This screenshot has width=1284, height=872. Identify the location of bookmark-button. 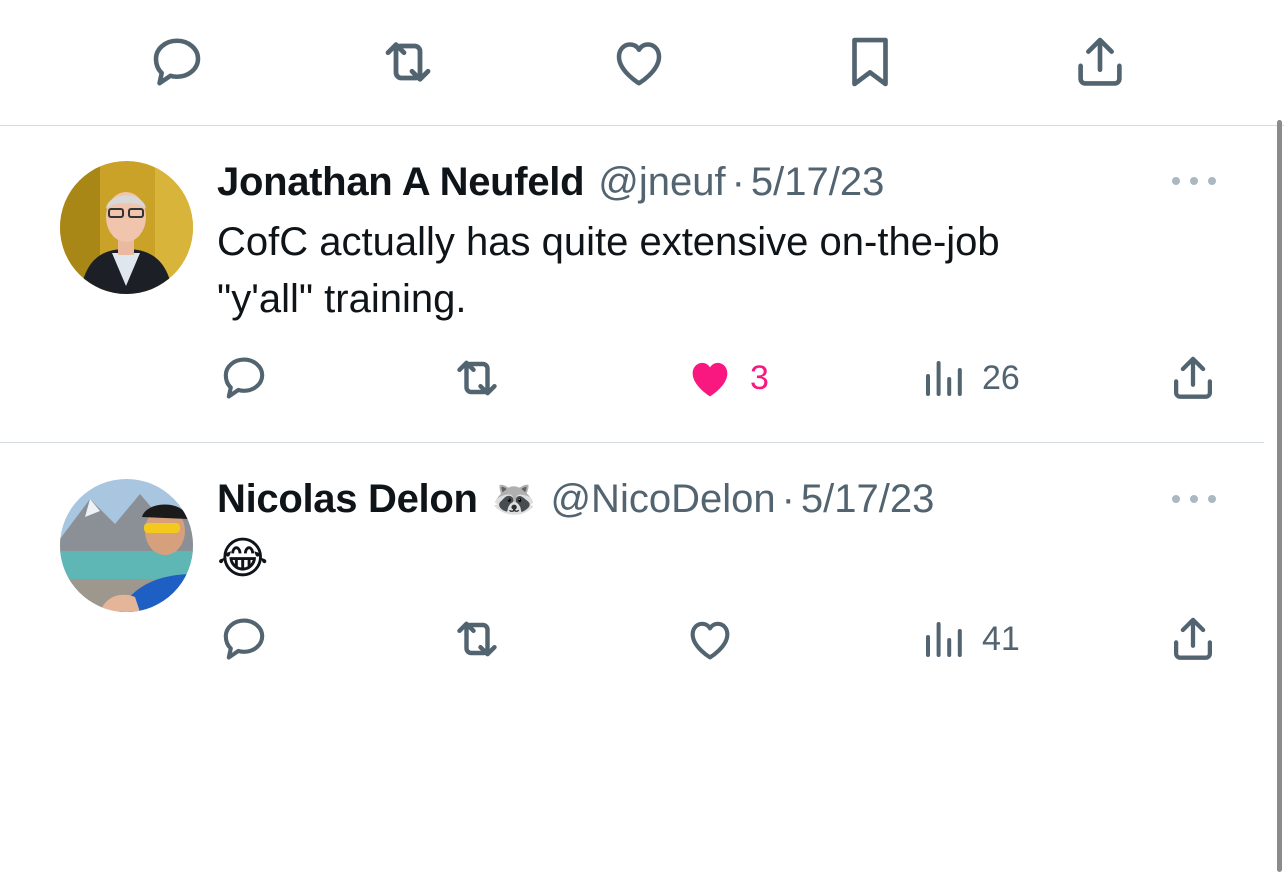
(870, 62).